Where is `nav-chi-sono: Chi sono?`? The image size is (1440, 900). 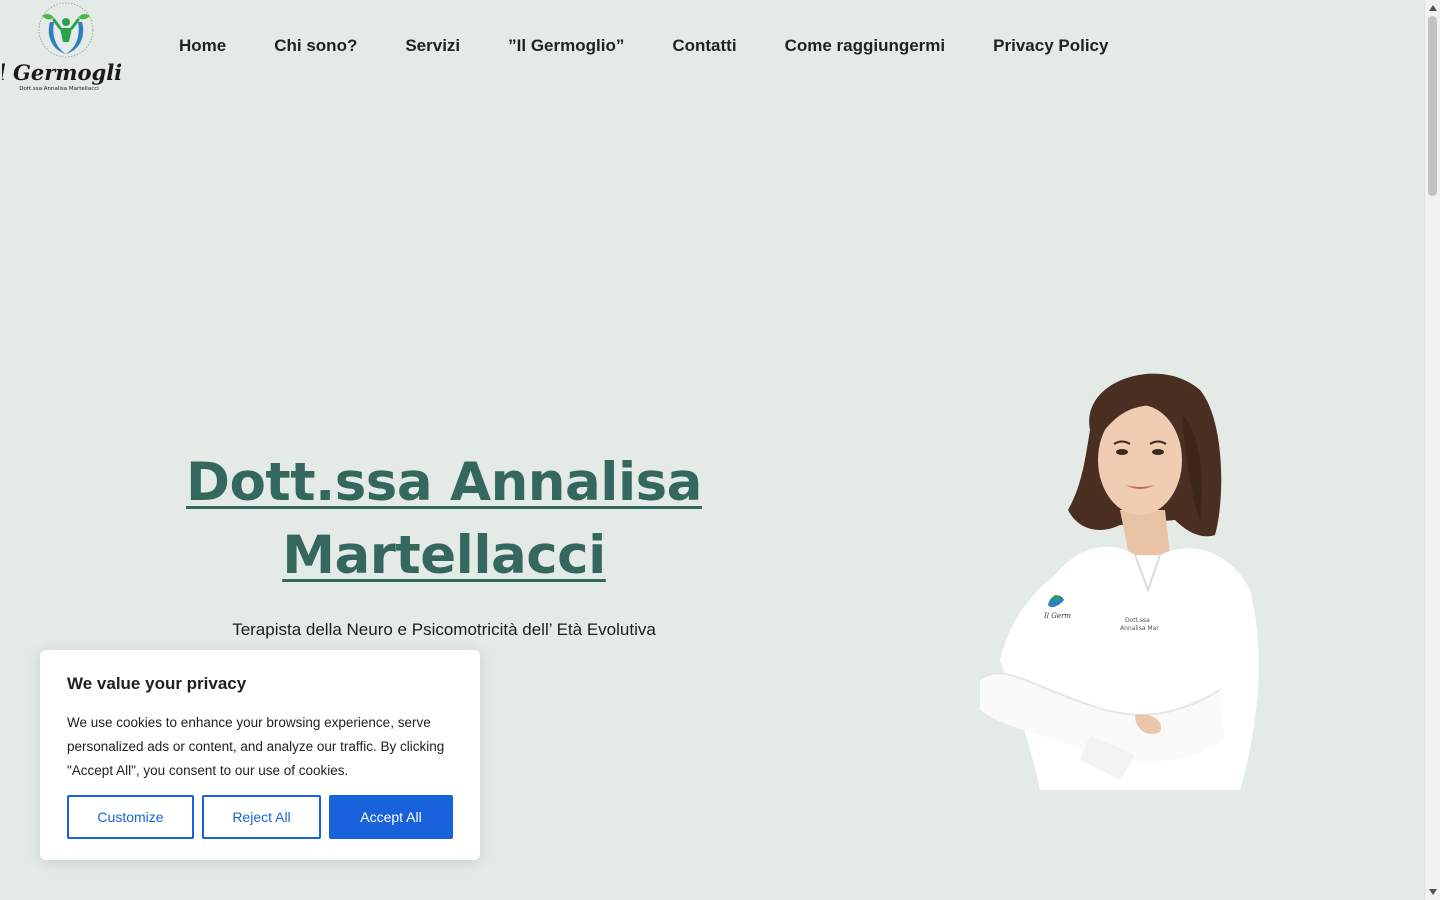
nav-chi-sono: Chi sono? is located at coordinates (315, 46).